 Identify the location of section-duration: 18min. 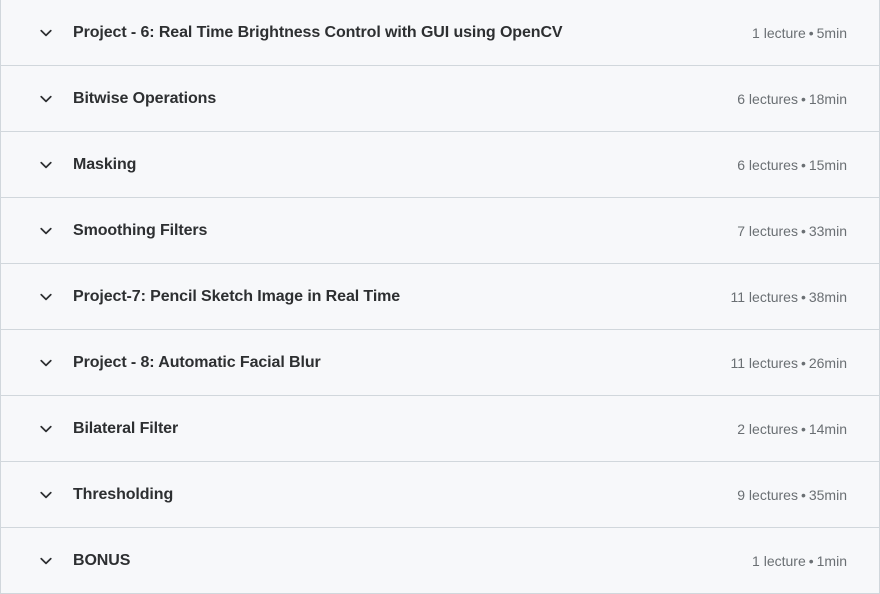
(827, 98).